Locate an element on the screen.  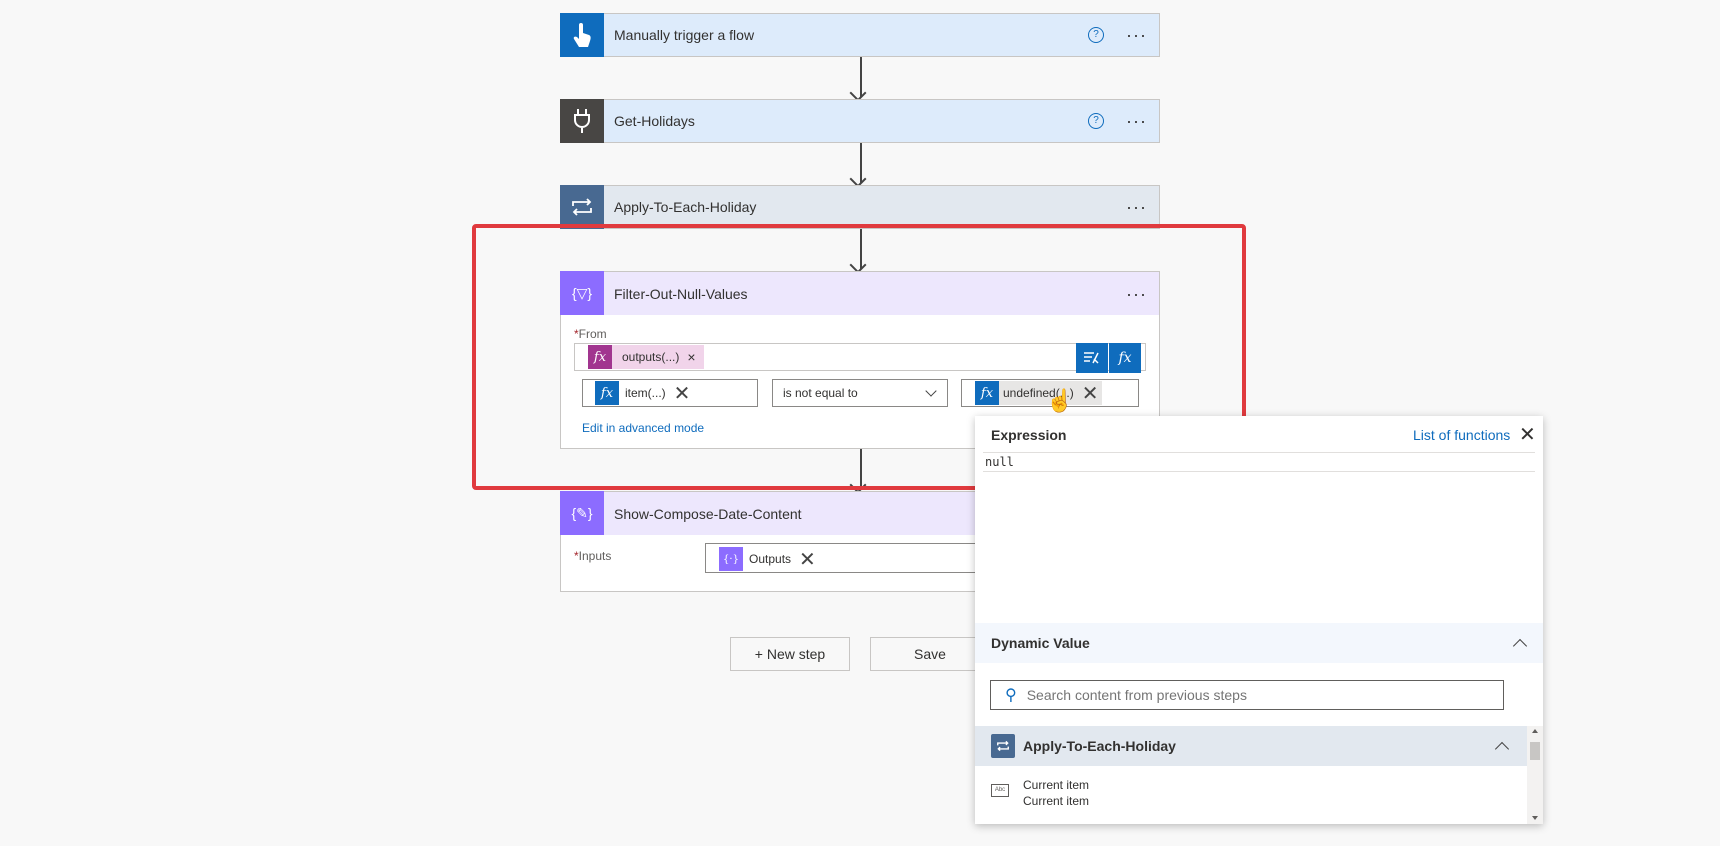
text-type-icon: Abc is located at coordinates (1000, 790).